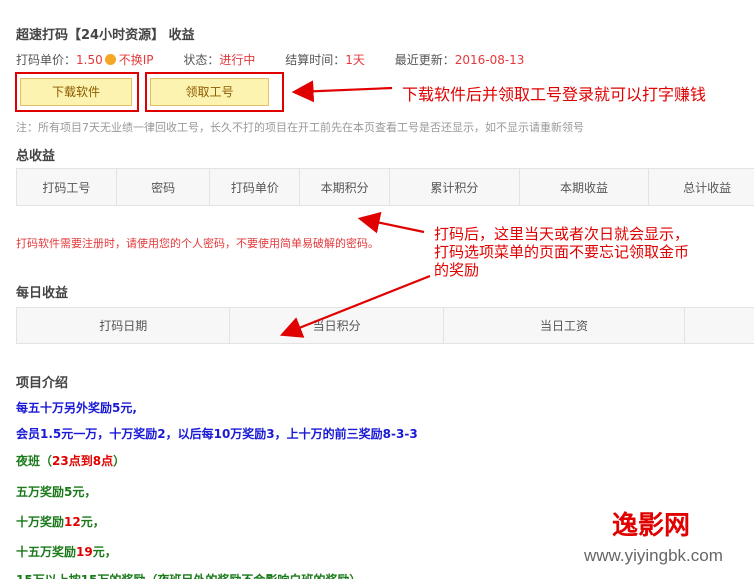  I want to click on reward-line-2: 十万奖励12元，, so click(60, 522).